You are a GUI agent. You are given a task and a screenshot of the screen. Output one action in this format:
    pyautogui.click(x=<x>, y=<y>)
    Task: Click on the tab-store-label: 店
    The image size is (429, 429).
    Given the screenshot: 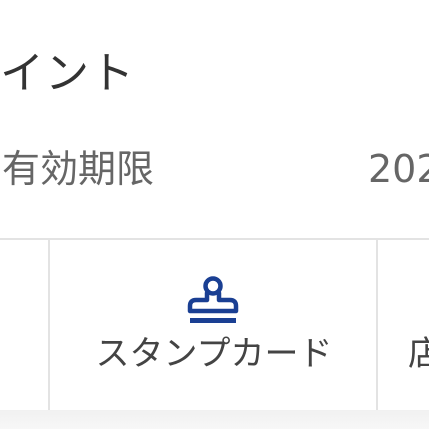 What is the action you would take?
    pyautogui.click(x=418, y=354)
    